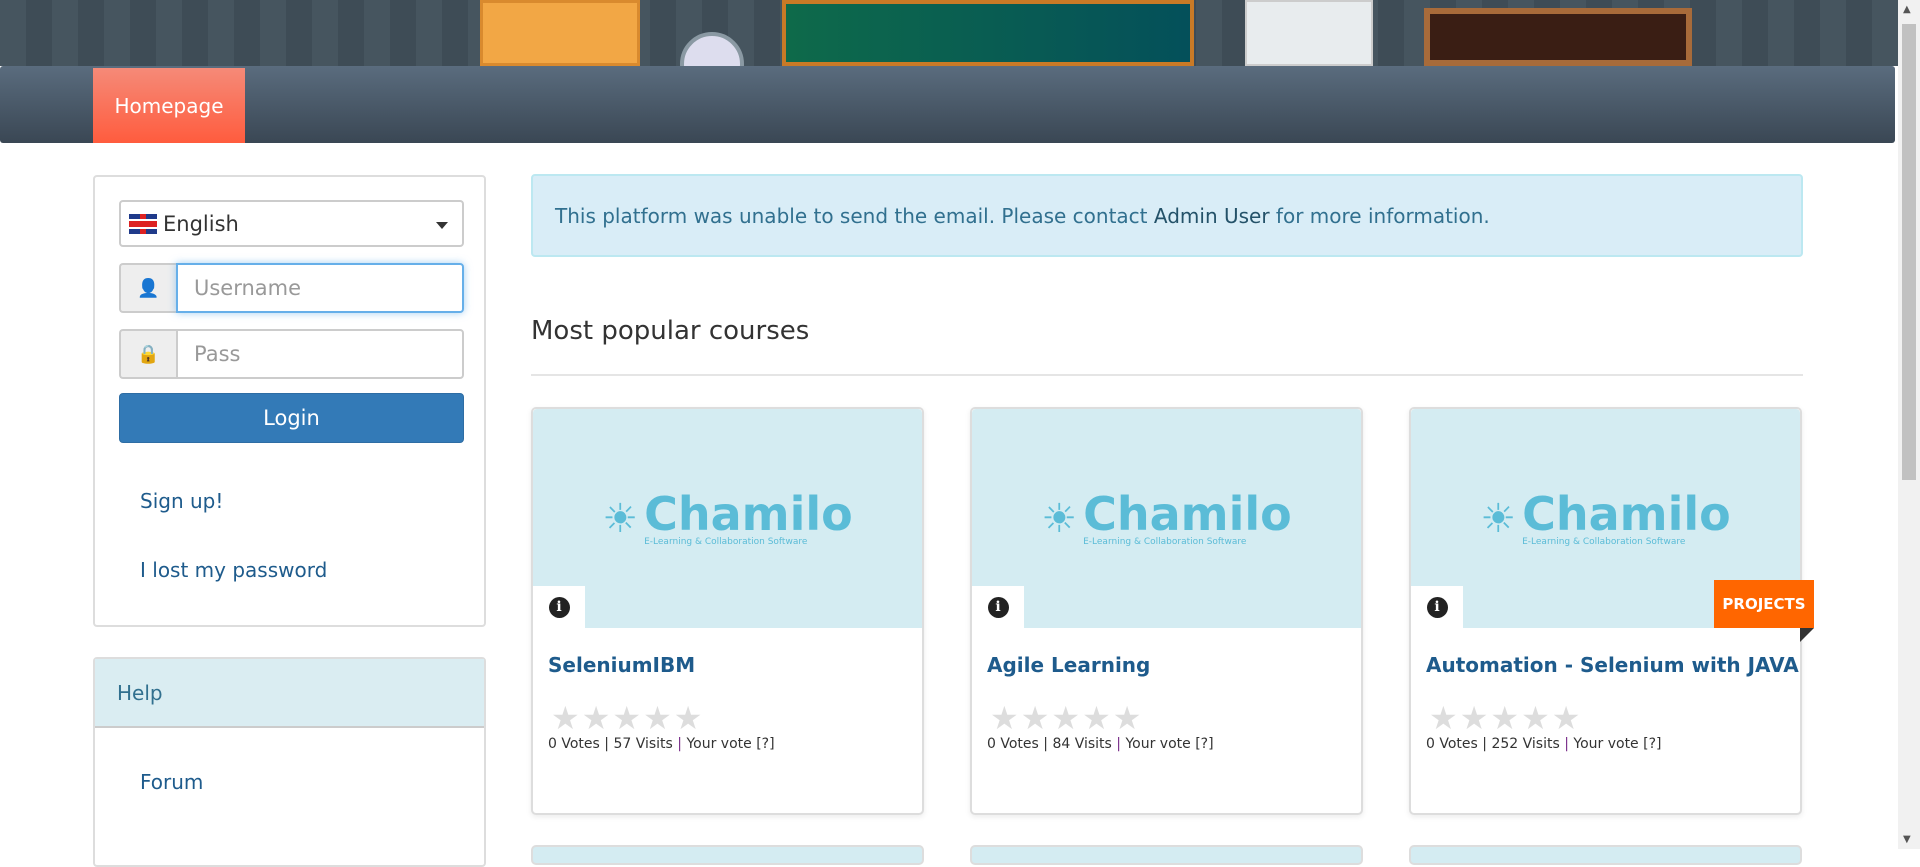  I want to click on tab-homepage: Homepage, so click(169, 105).